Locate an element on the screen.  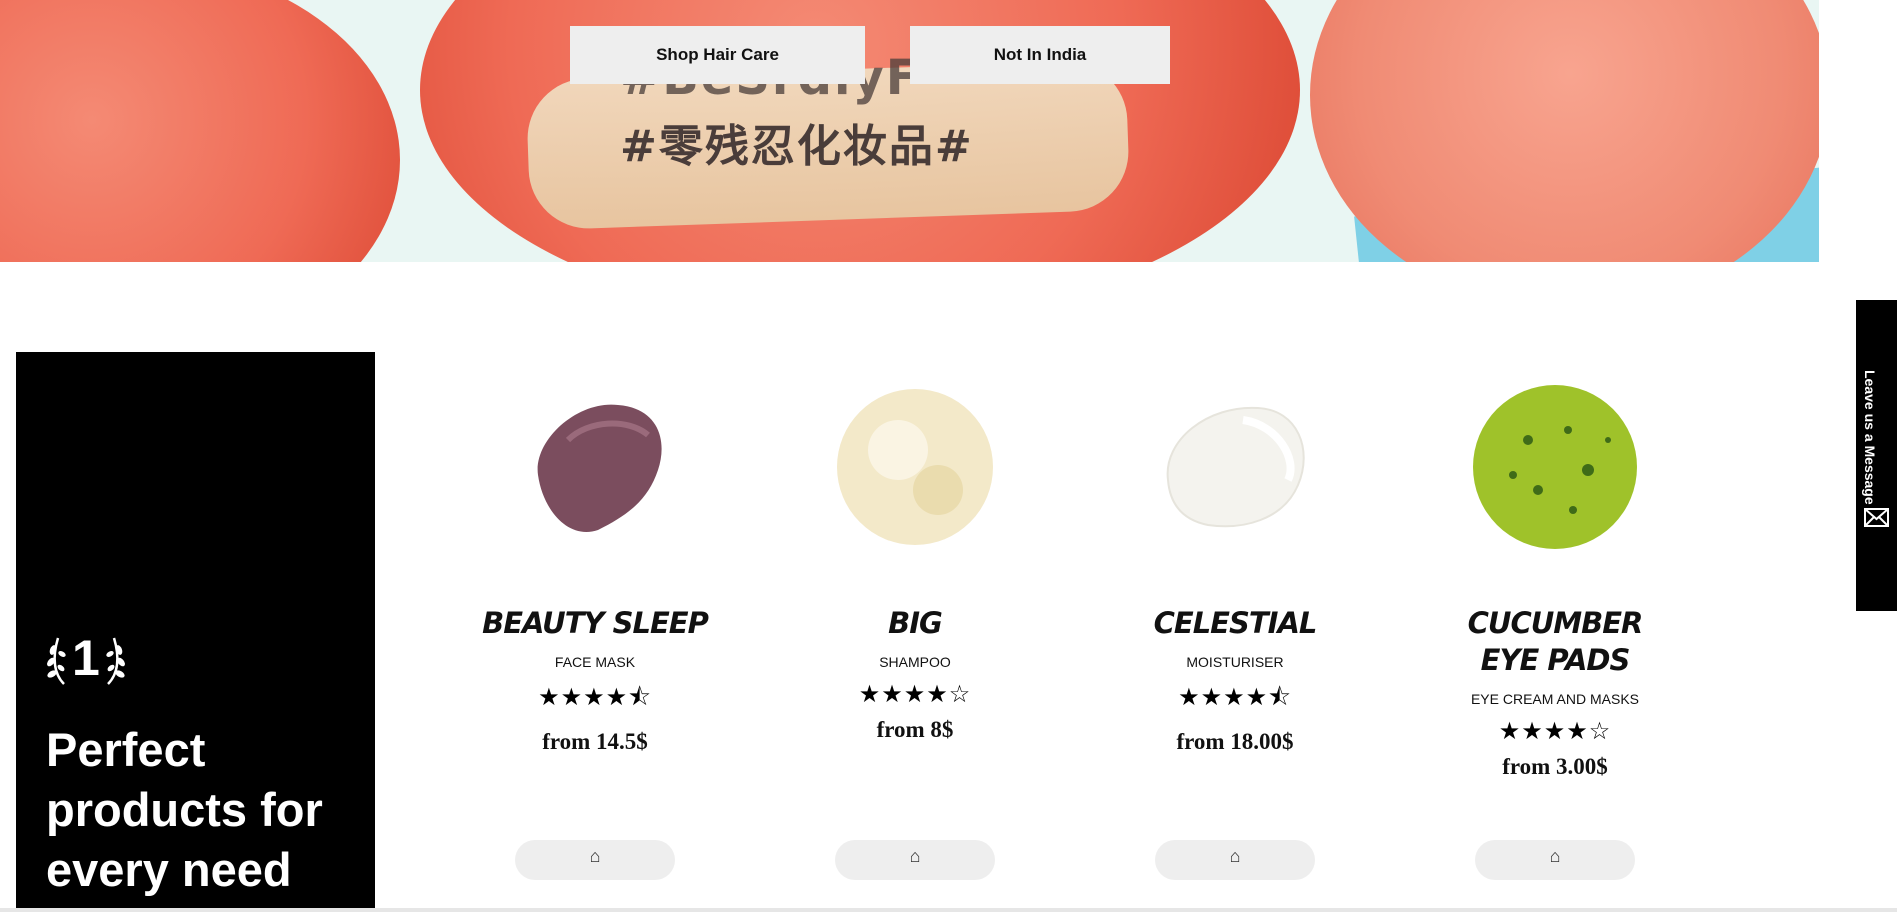
product-category: MOISTURISER is located at coordinates (1235, 662).